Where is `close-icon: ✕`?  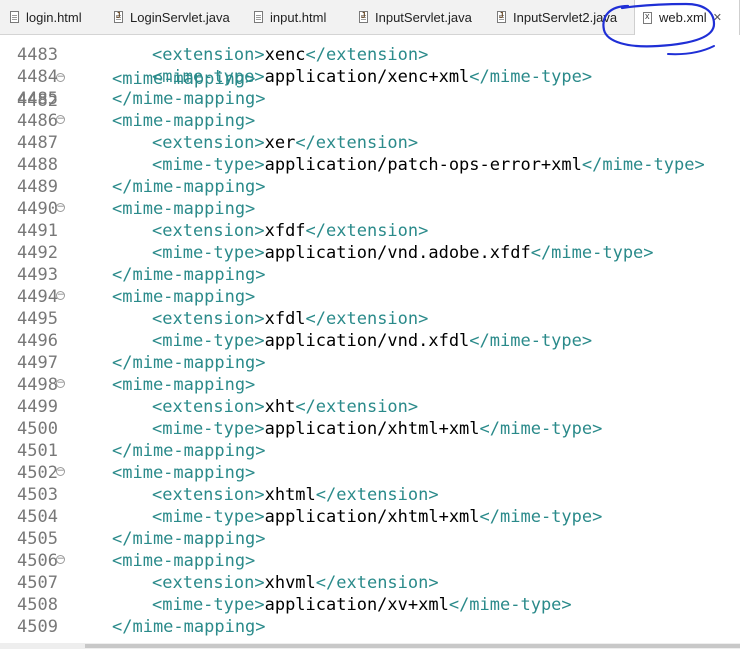 close-icon: ✕ is located at coordinates (717, 17).